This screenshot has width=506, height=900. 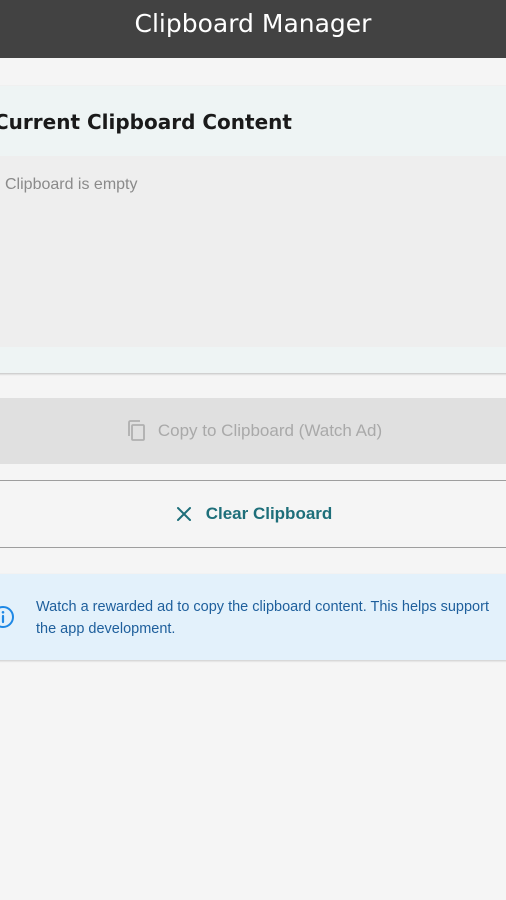 I want to click on card-title: Current Clipboard Content, so click(x=146, y=122).